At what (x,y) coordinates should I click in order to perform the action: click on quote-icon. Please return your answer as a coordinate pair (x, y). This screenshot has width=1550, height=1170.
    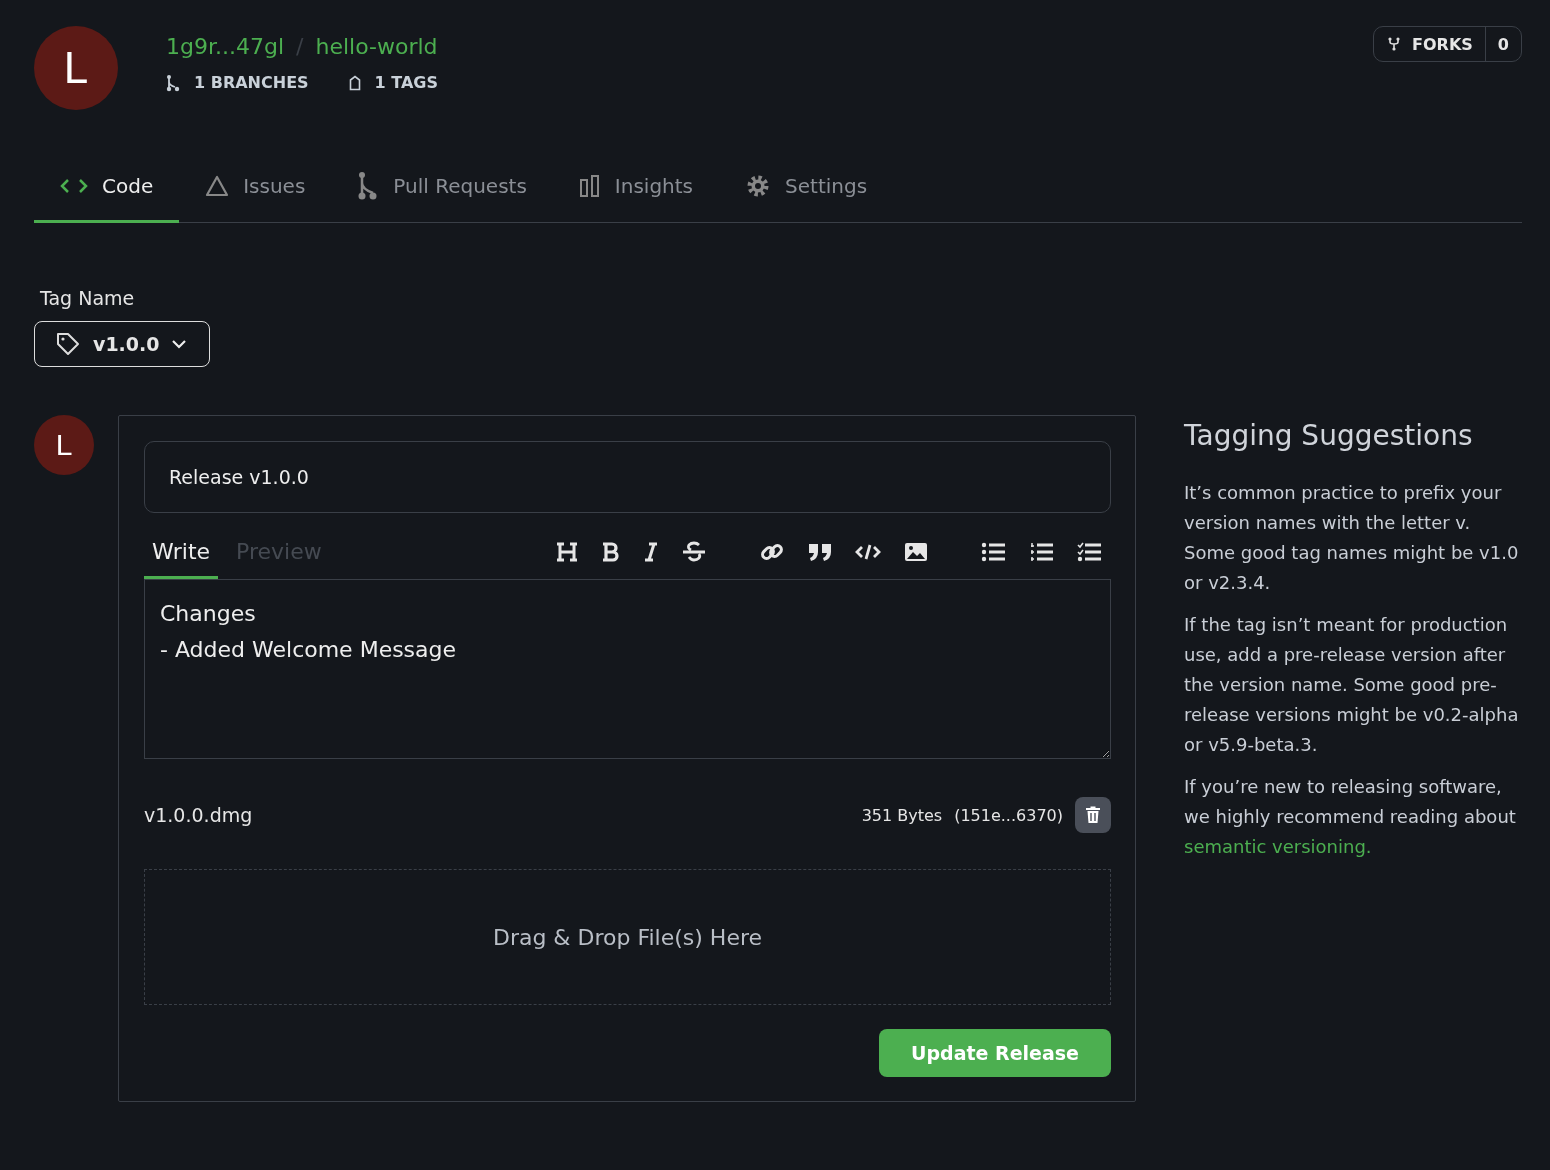
    Looking at the image, I should click on (820, 552).